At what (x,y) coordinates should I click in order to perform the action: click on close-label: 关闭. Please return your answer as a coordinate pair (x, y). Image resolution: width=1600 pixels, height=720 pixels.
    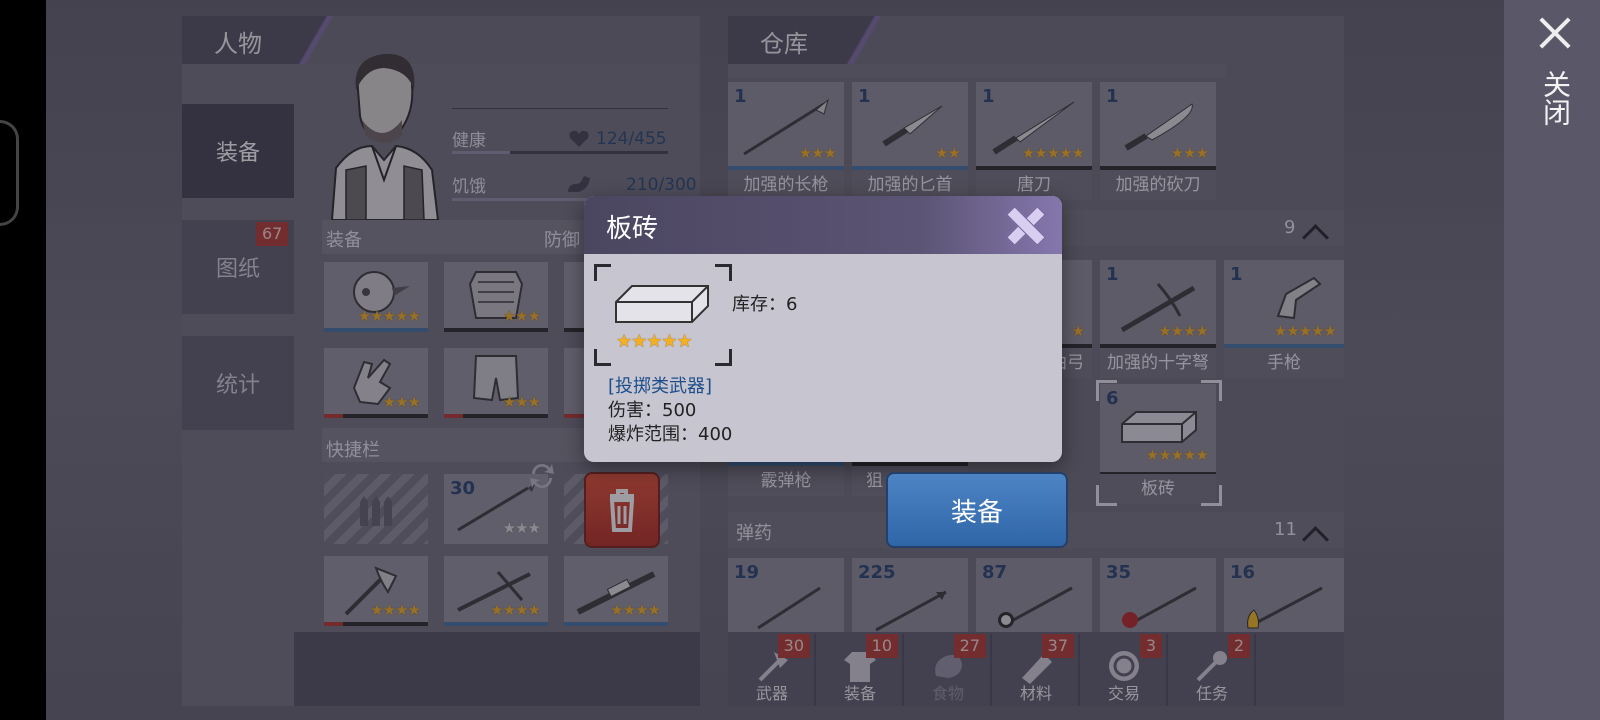
    Looking at the image, I should click on (1554, 98).